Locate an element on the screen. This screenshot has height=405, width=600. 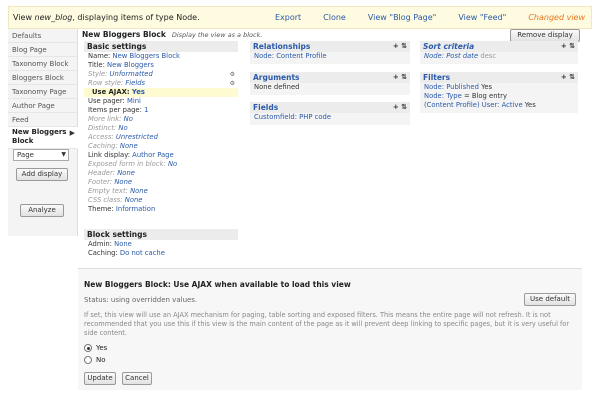
radio-no: No is located at coordinates (95, 360).